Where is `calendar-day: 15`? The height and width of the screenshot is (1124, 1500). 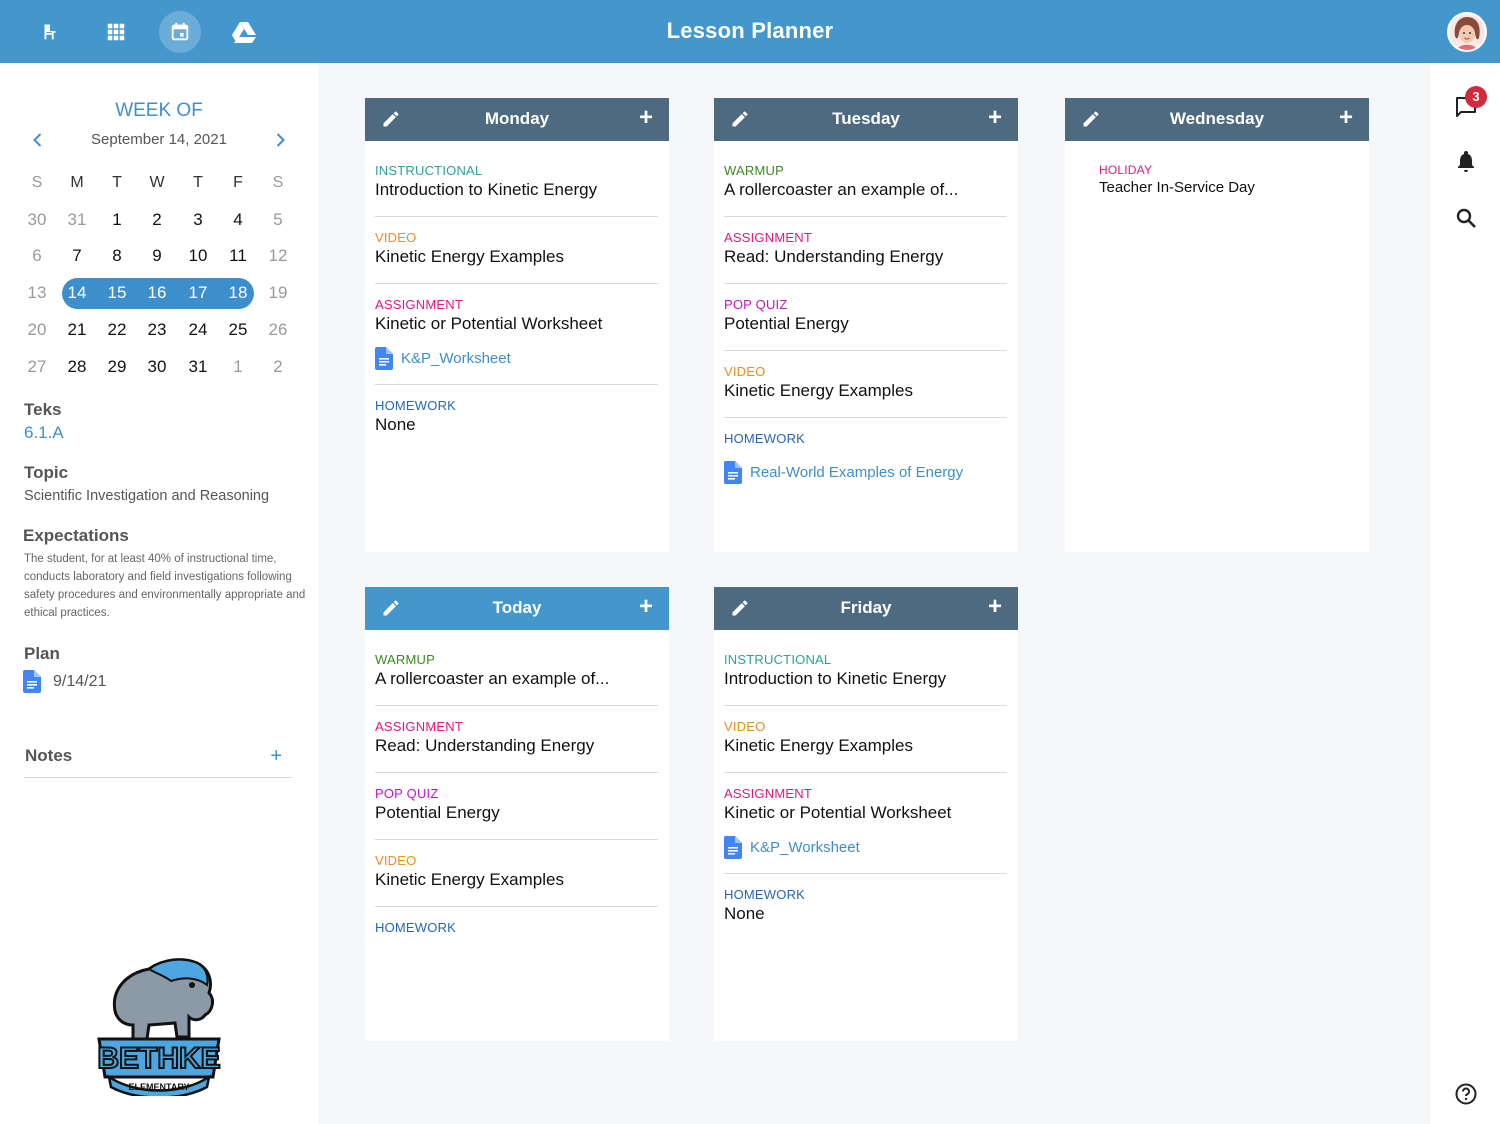
calendar-day: 15 is located at coordinates (117, 293).